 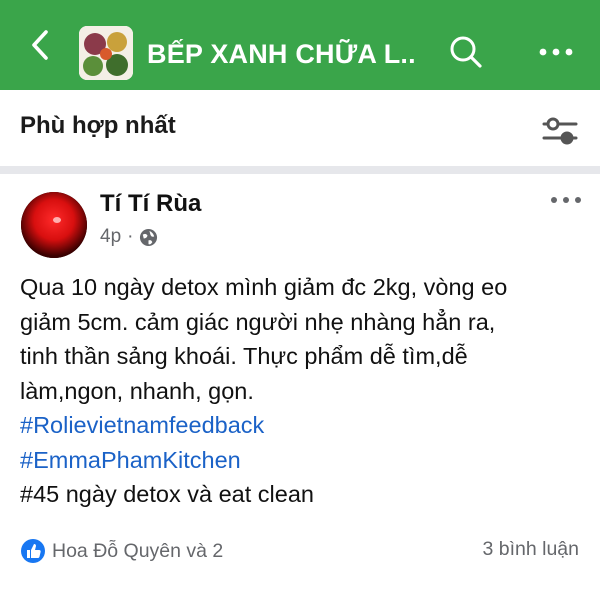 I want to click on post-text-line: làm,ngon, nhanh, gọn., so click(x=137, y=390).